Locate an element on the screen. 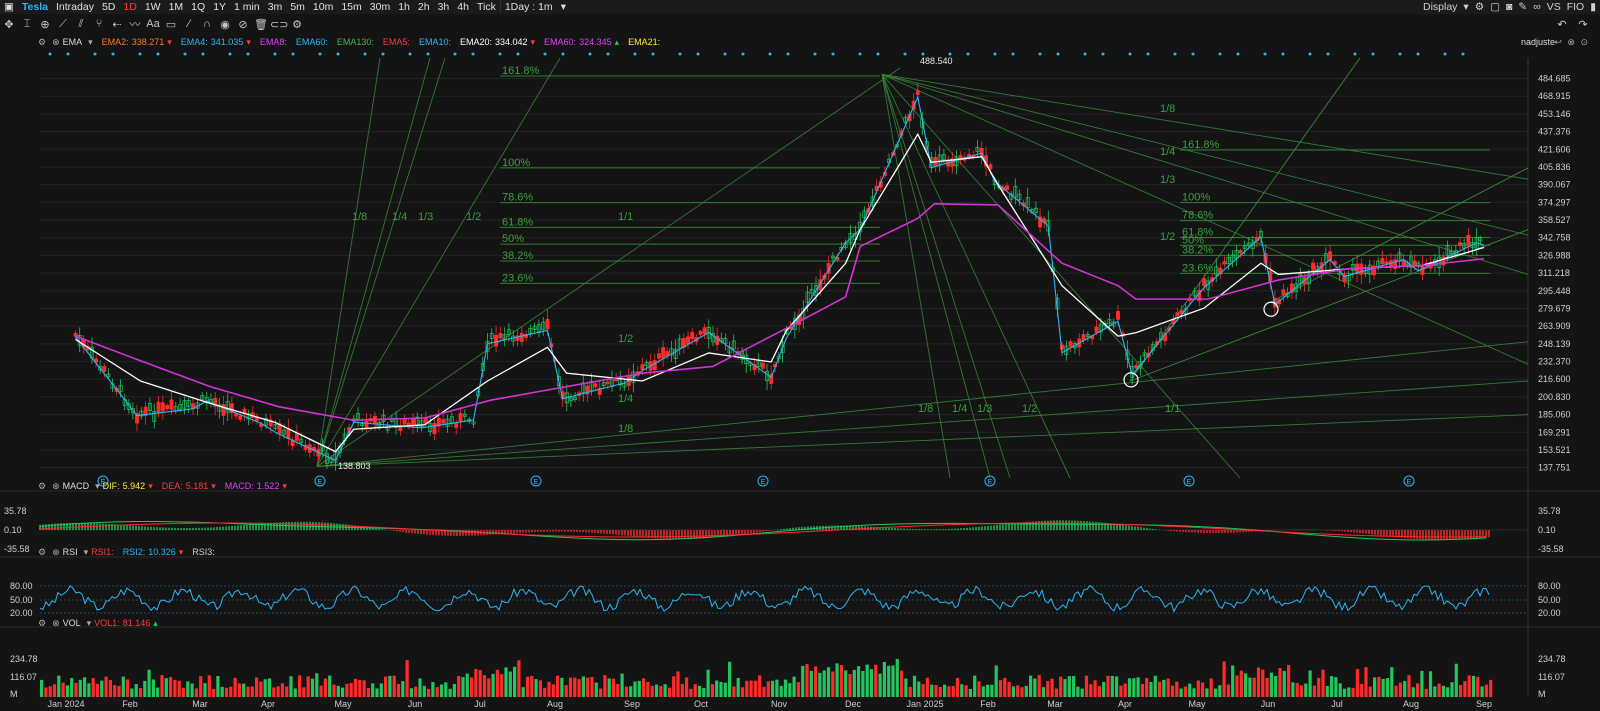 This screenshot has width=1600, height=711. fan-ratio-label: 1/1 is located at coordinates (1172, 409).